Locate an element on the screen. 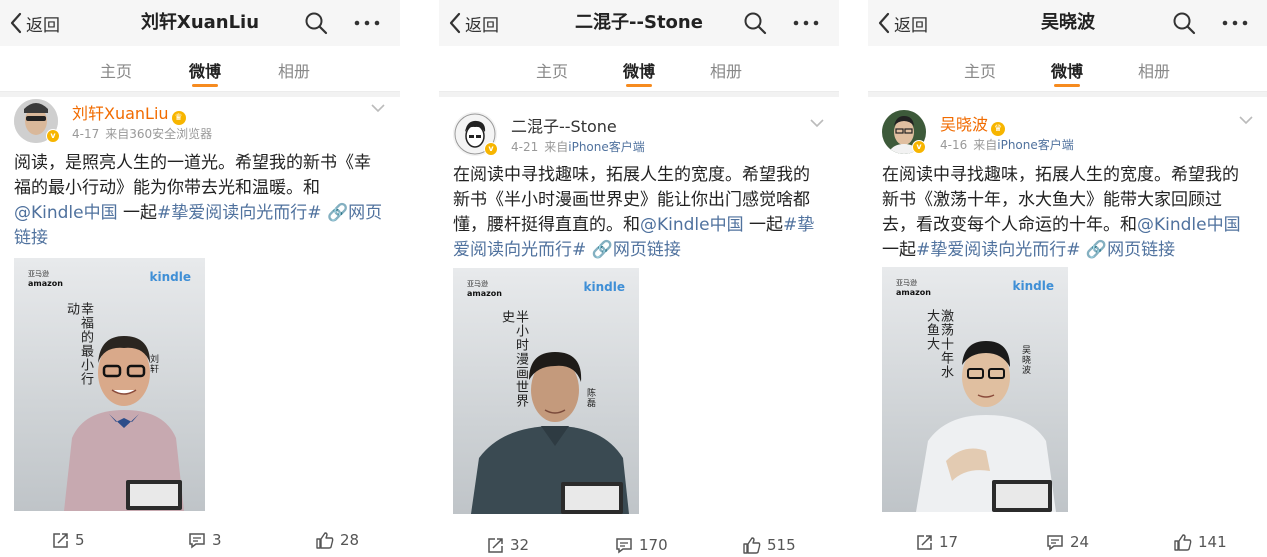 This screenshot has height=557, width=1267. author-name: 吴晓波 ♛ is located at coordinates (973, 123).